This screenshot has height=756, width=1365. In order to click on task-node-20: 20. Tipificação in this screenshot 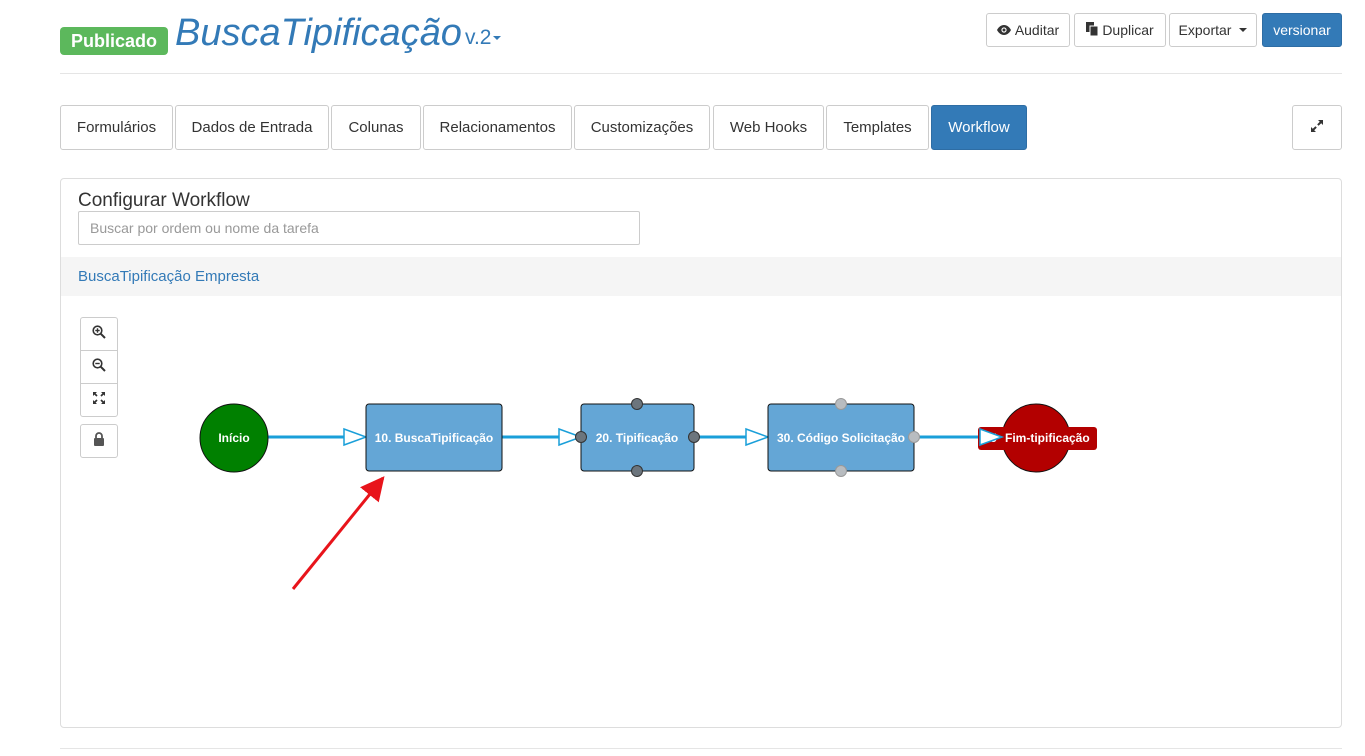, I will do `click(637, 437)`.